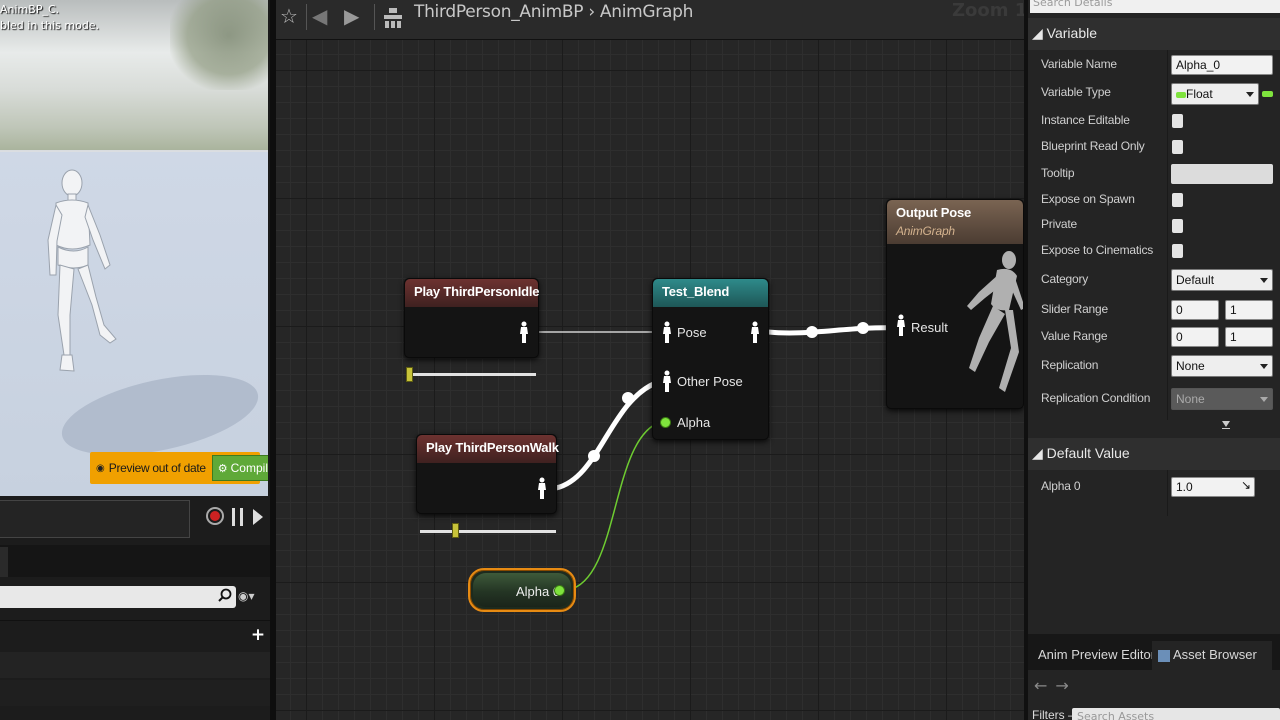 The width and height of the screenshot is (1280, 720). What do you see at coordinates (118, 597) in the screenshot?
I see `left-search-input` at bounding box center [118, 597].